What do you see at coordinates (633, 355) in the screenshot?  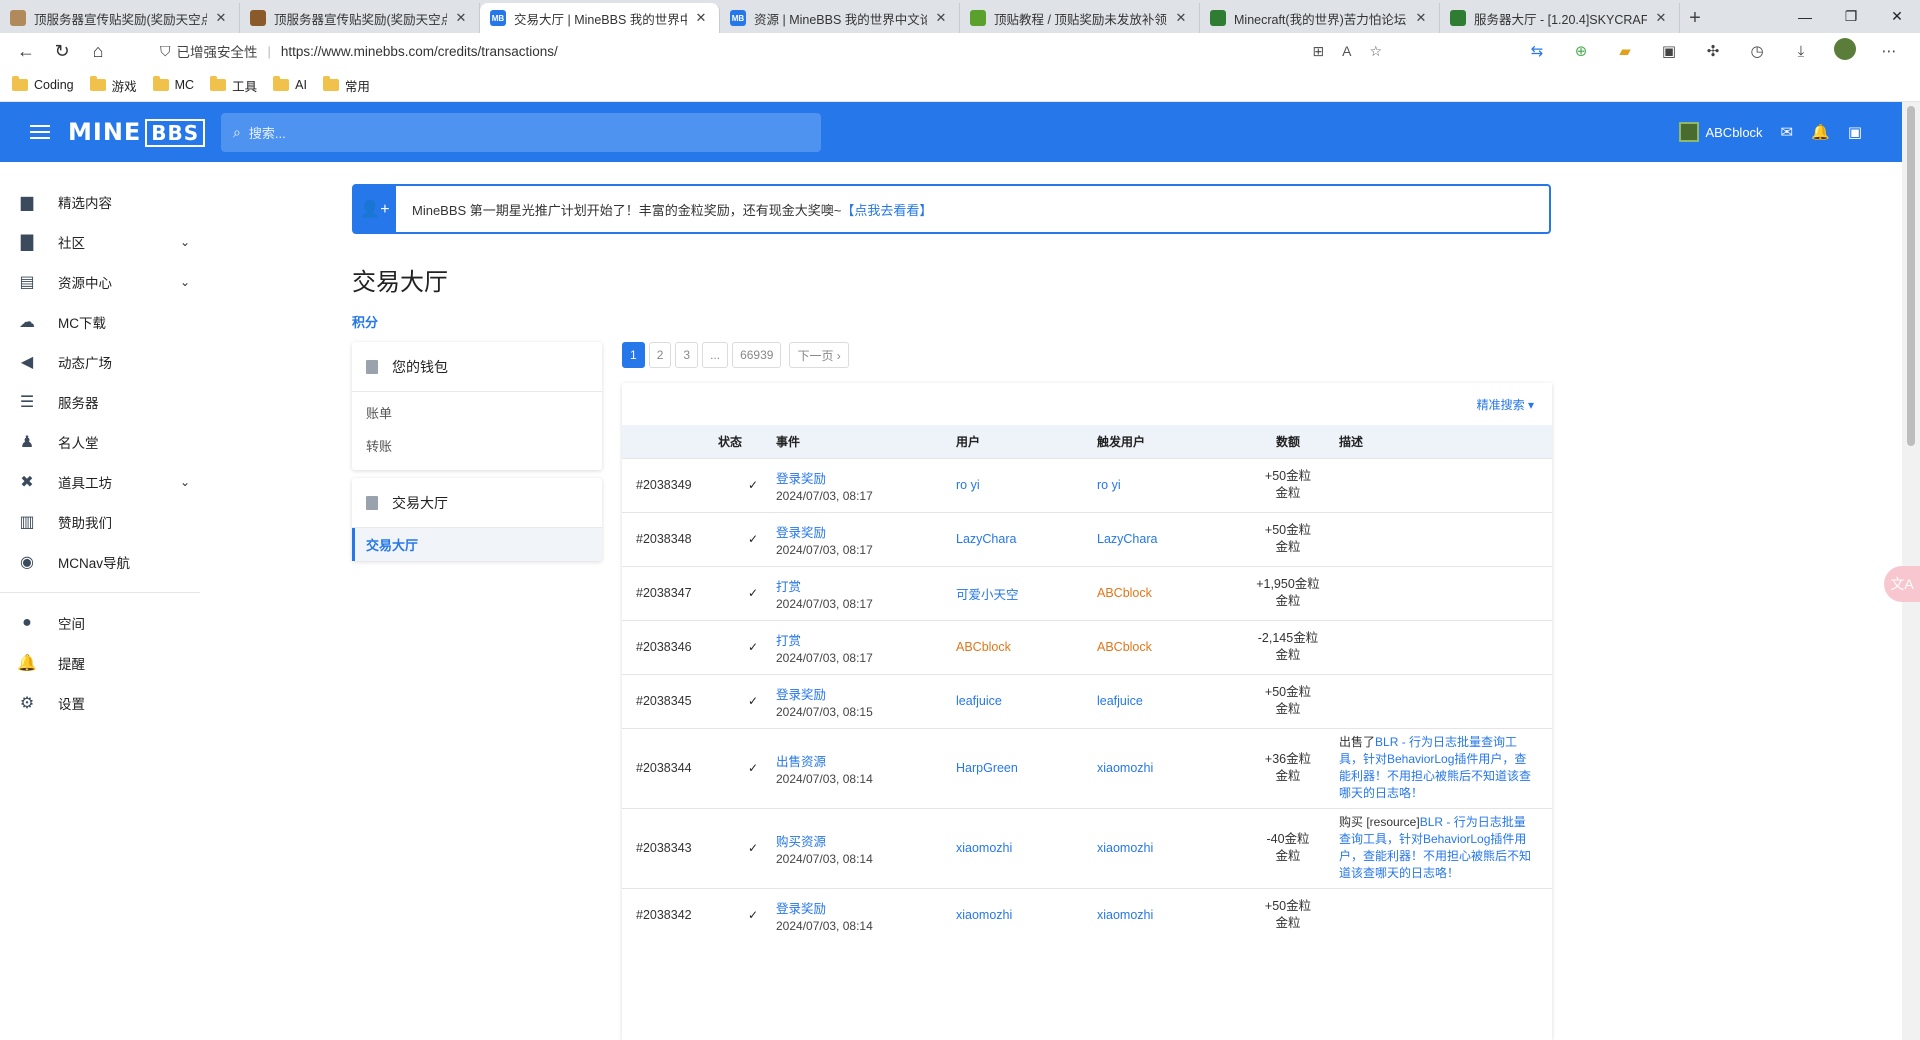 I see `page-link: 1` at bounding box center [633, 355].